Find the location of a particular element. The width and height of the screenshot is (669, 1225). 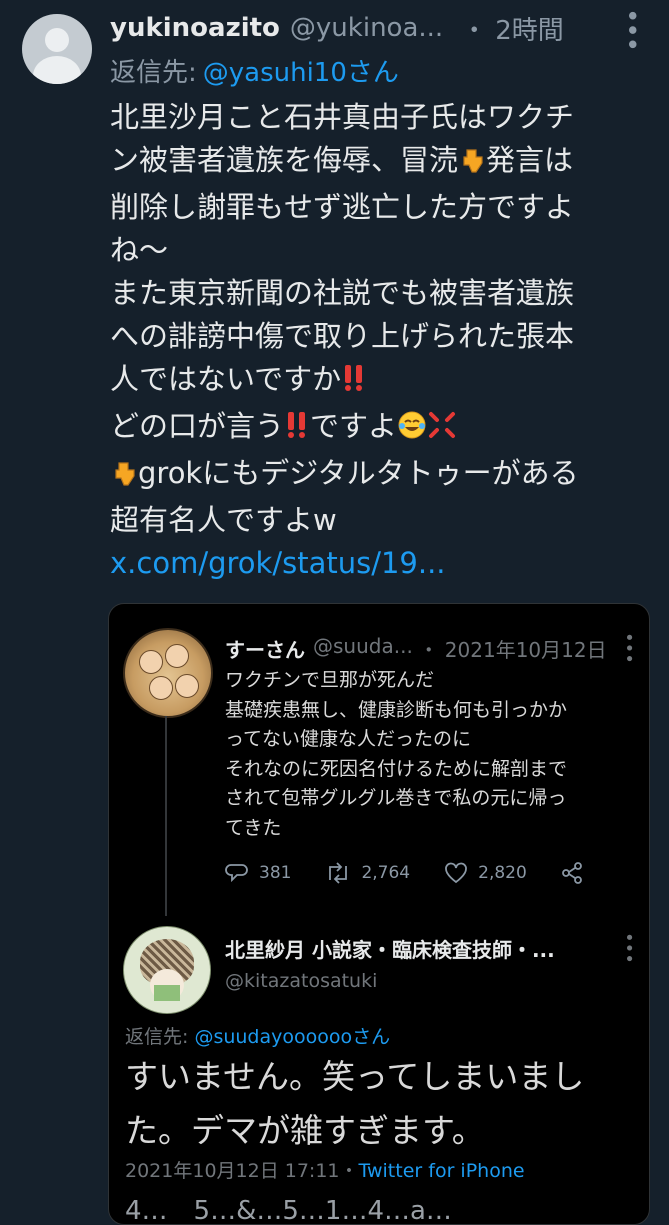

reply-button: 381 is located at coordinates (258, 873).